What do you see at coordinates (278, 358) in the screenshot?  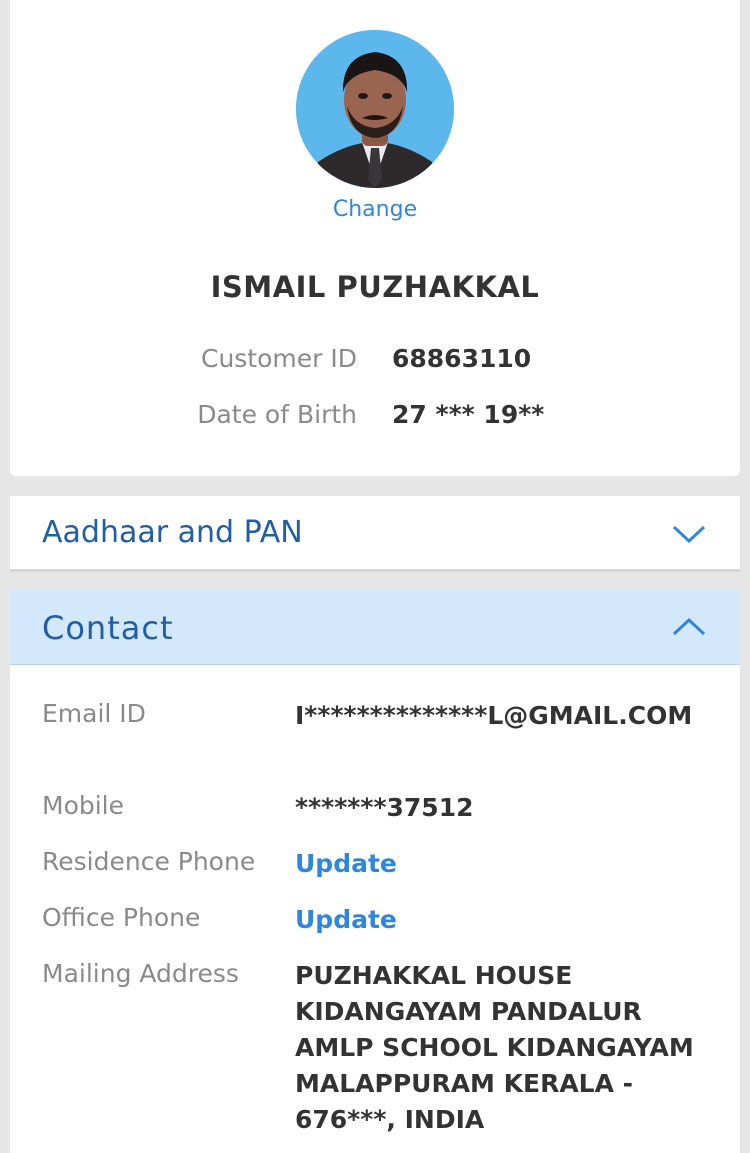 I see `customer-id-label: Customer ID` at bounding box center [278, 358].